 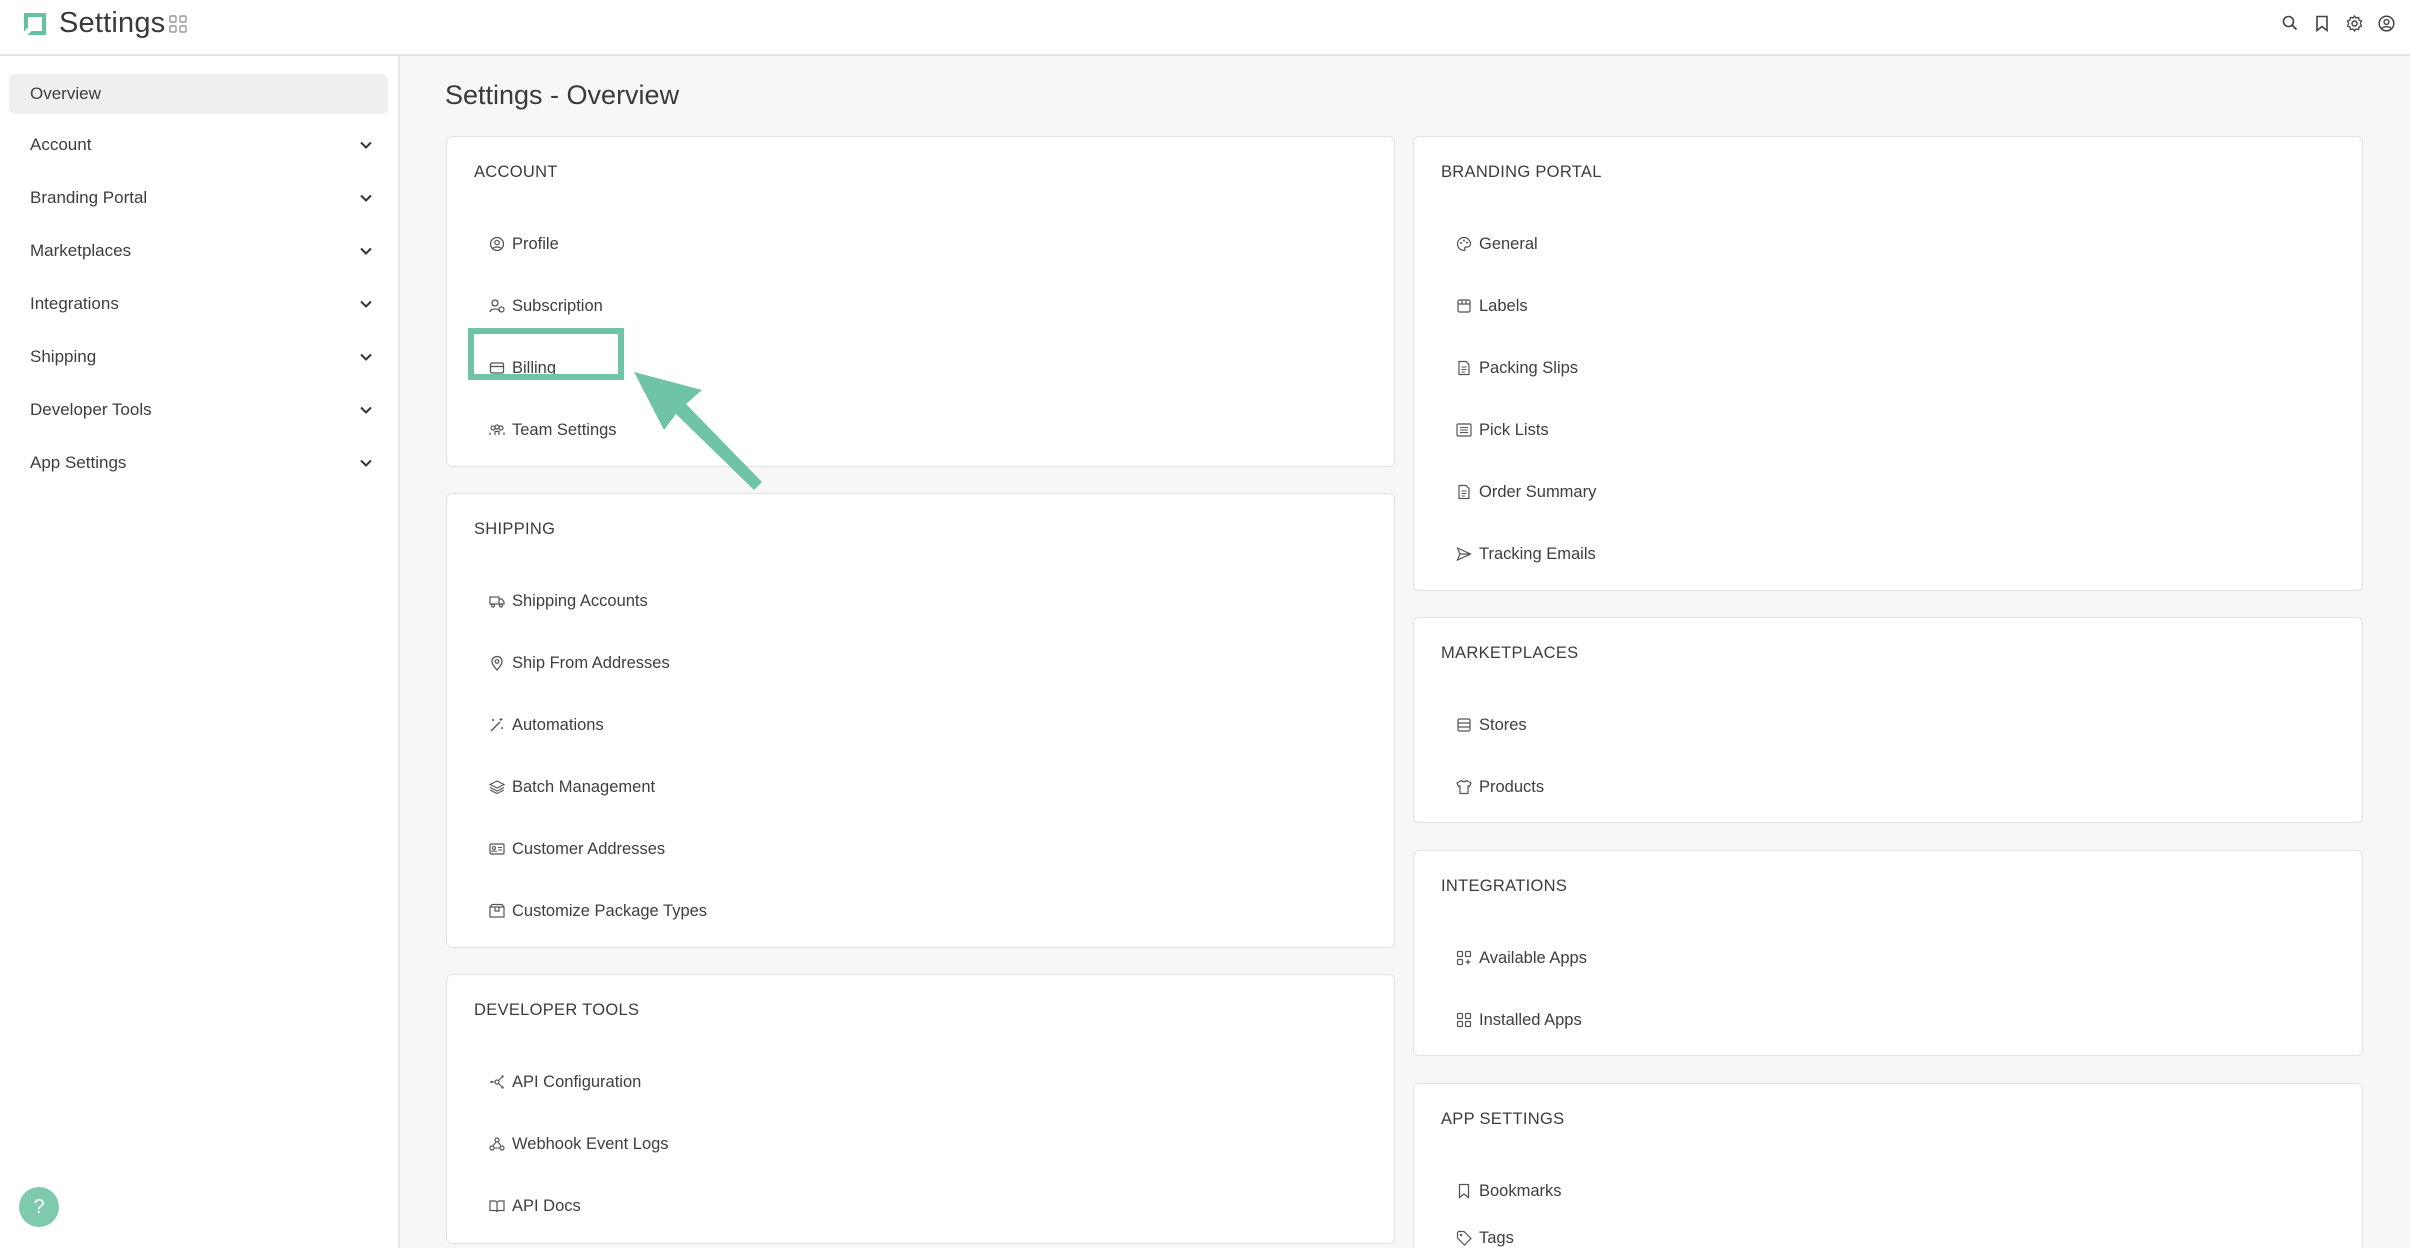 I want to click on link-label: Customize Package Types, so click(x=610, y=910).